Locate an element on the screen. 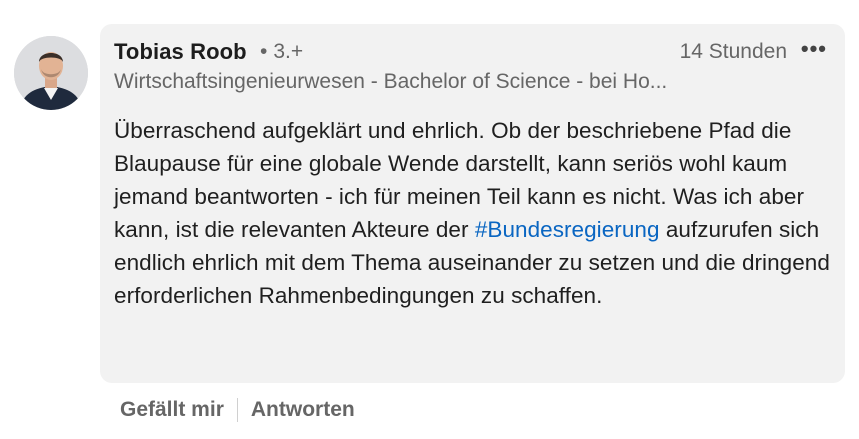 The height and width of the screenshot is (439, 859). connection-degree: • 3.+ is located at coordinates (281, 52).